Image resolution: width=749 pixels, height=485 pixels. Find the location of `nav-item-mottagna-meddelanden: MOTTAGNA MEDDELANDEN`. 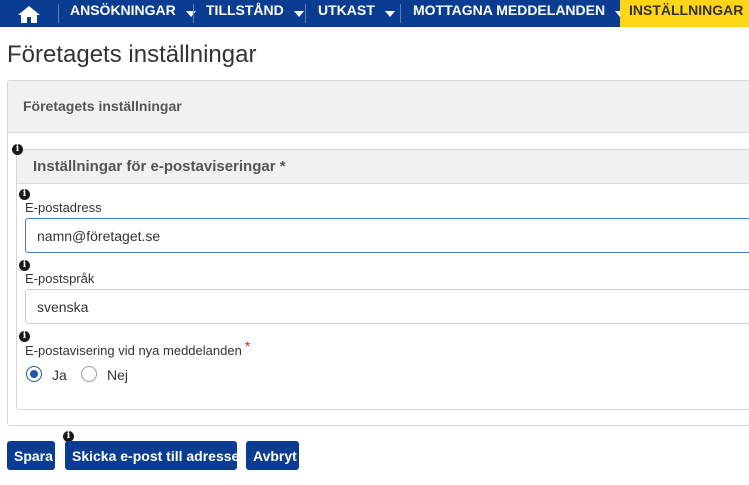

nav-item-mottagna-meddelanden: MOTTAGNA MEDDELANDEN is located at coordinates (519, 13).